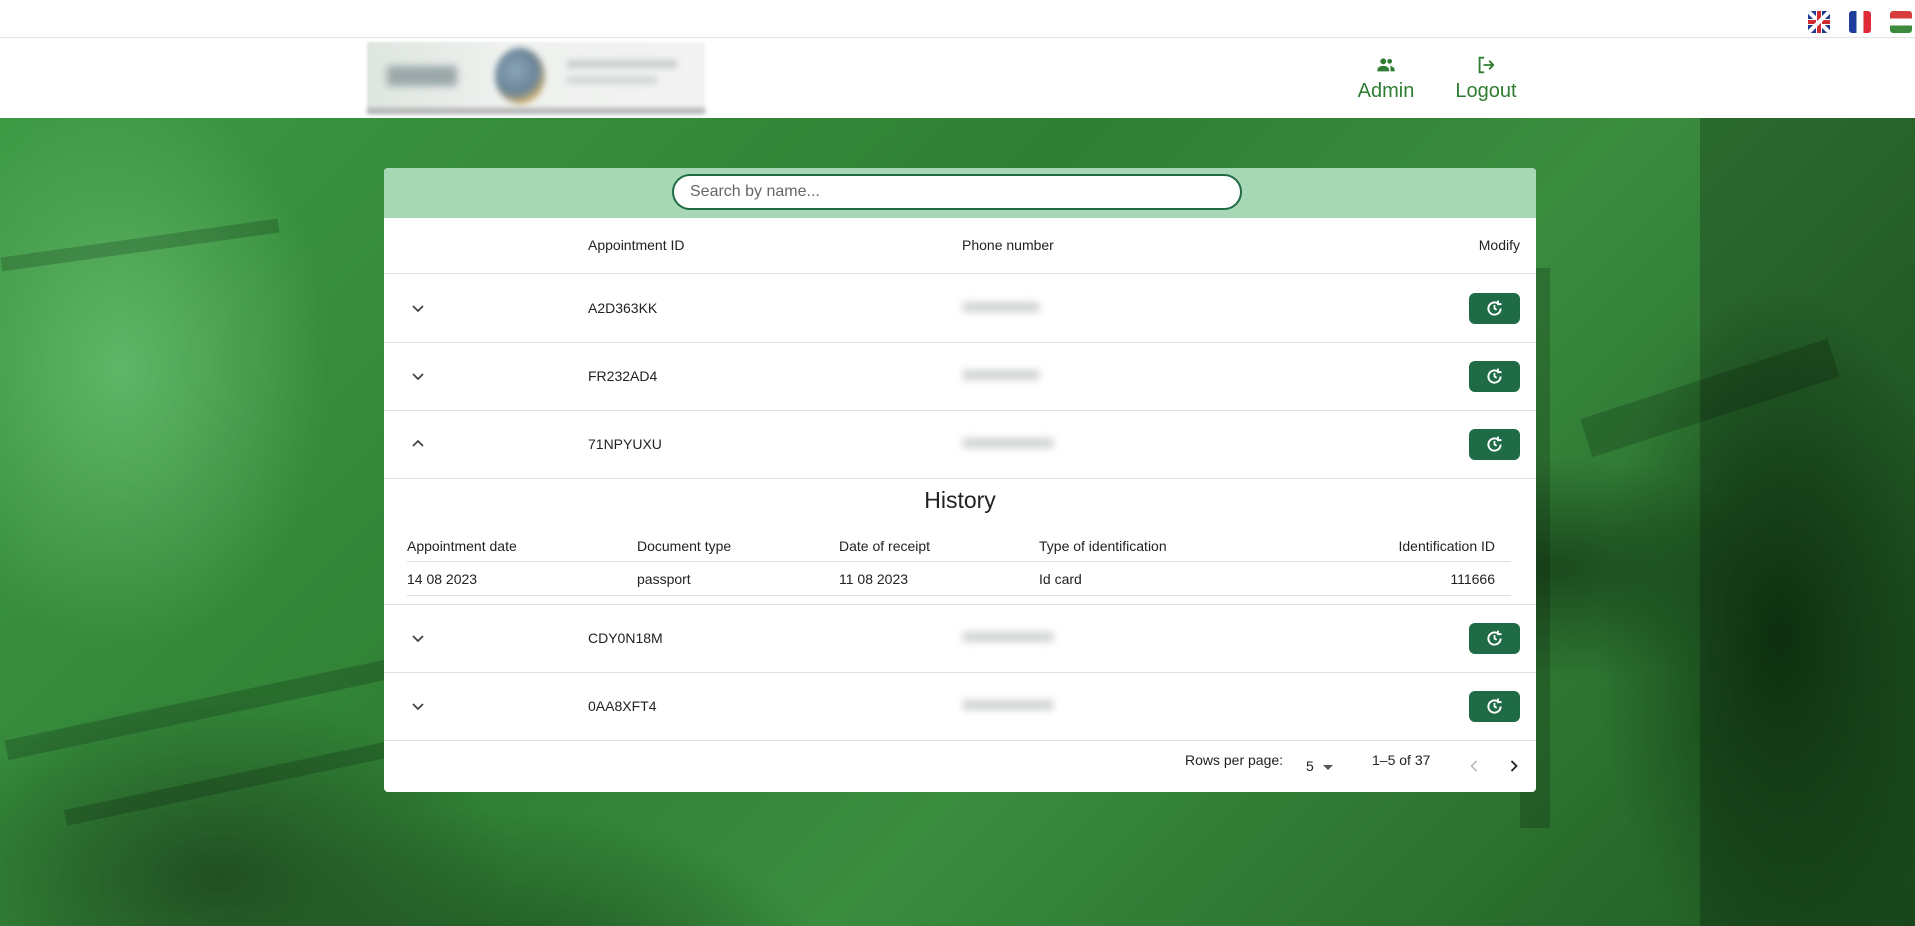  I want to click on logout-icon, so click(1486, 65).